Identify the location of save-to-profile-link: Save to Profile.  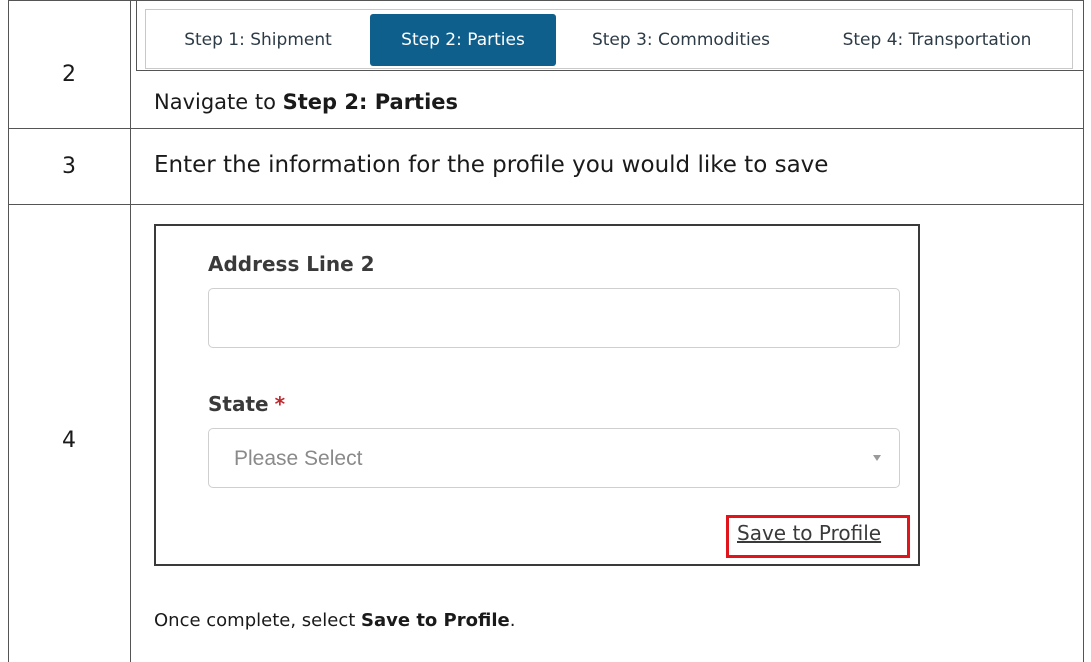
(809, 533).